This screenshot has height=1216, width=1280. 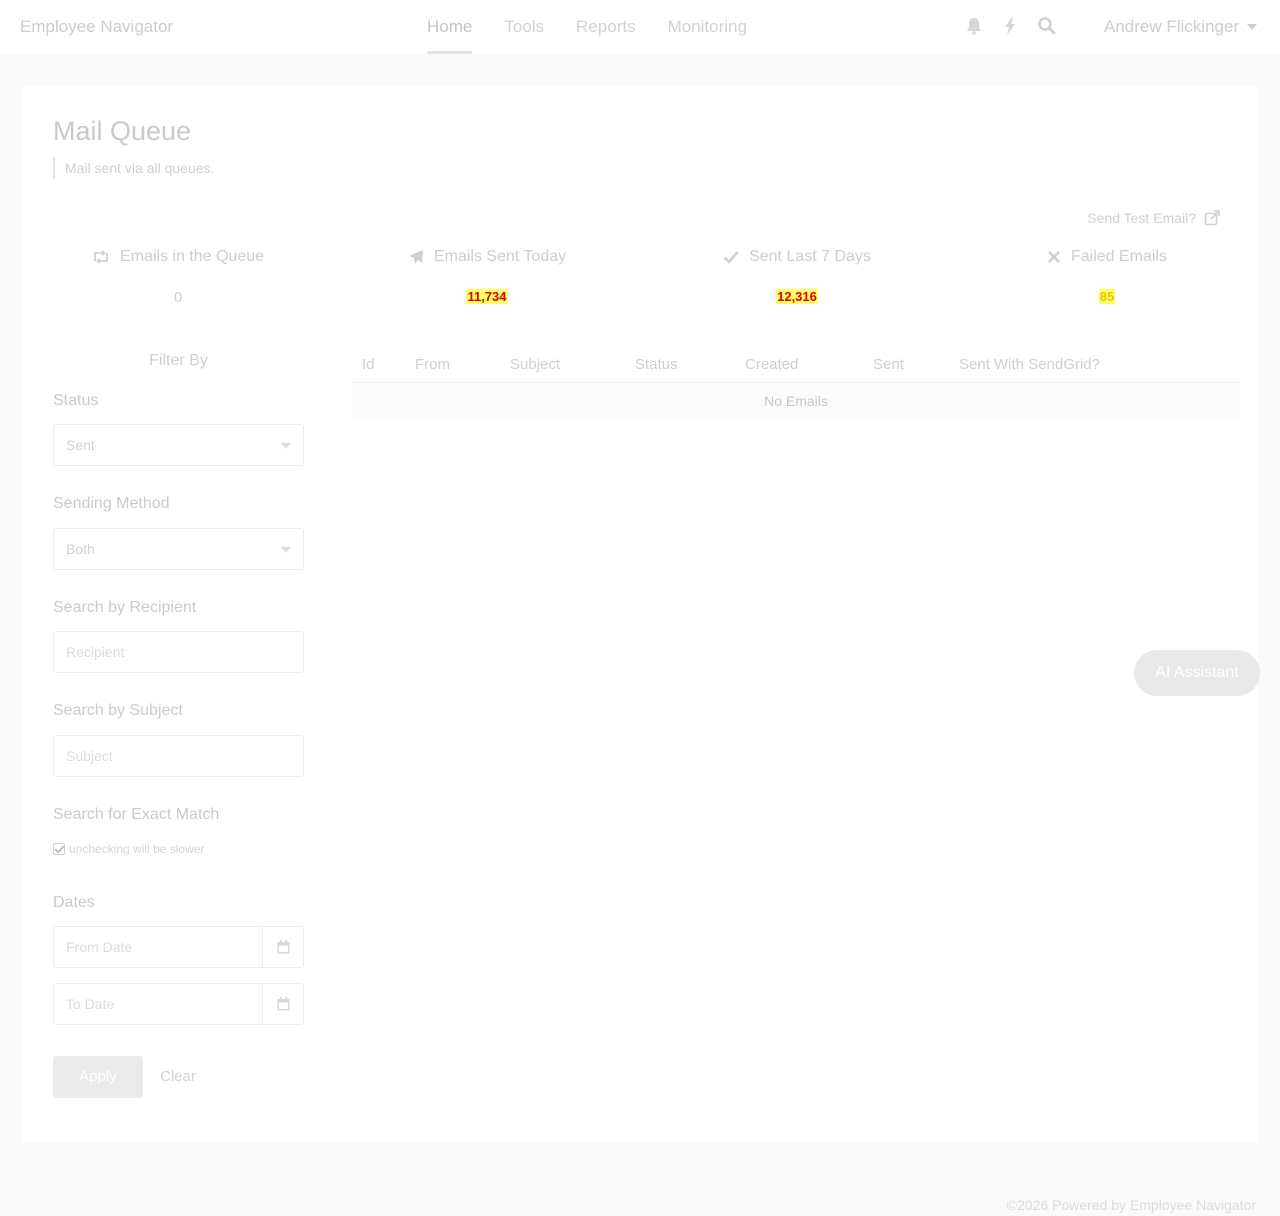 I want to click on status-select: Sent, so click(x=178, y=445).